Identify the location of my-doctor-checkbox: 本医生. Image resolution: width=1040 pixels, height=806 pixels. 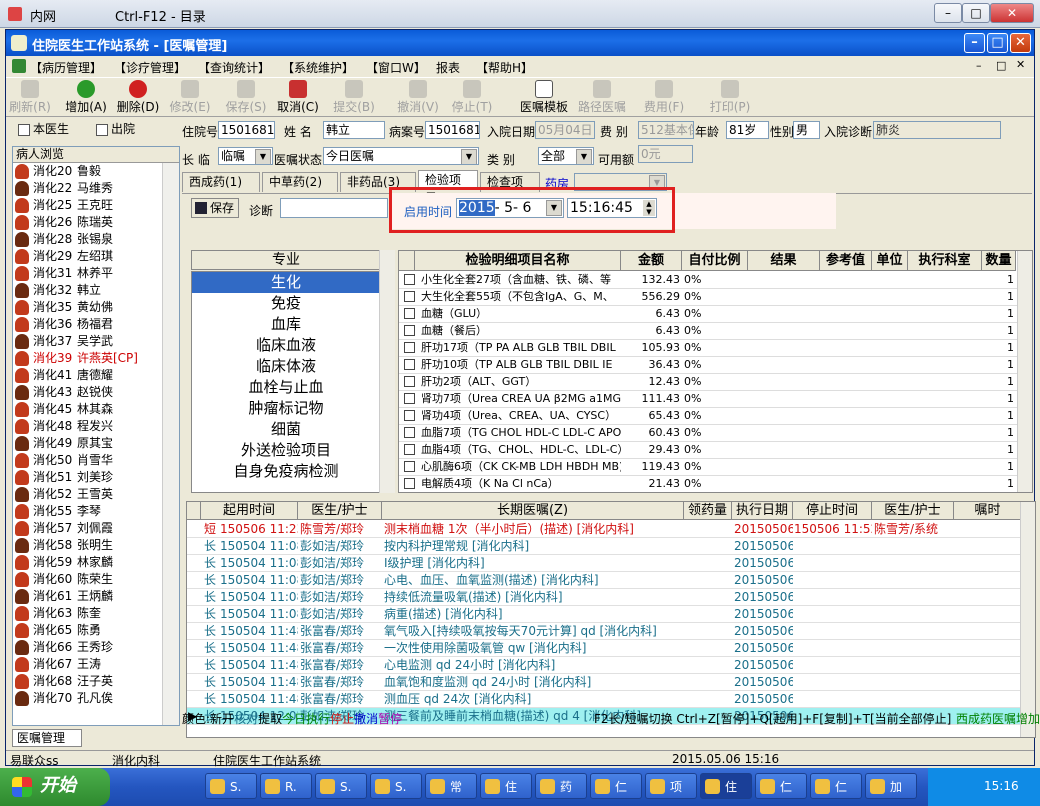
(43, 128).